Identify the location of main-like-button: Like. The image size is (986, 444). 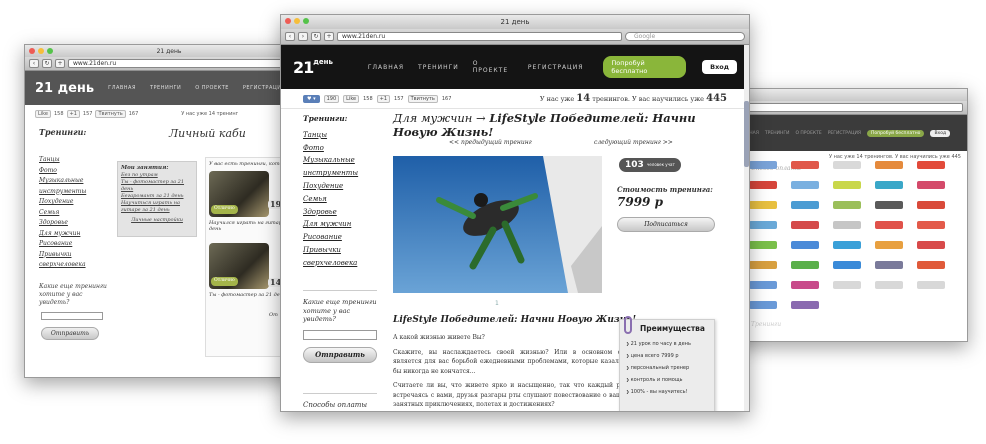
(351, 98).